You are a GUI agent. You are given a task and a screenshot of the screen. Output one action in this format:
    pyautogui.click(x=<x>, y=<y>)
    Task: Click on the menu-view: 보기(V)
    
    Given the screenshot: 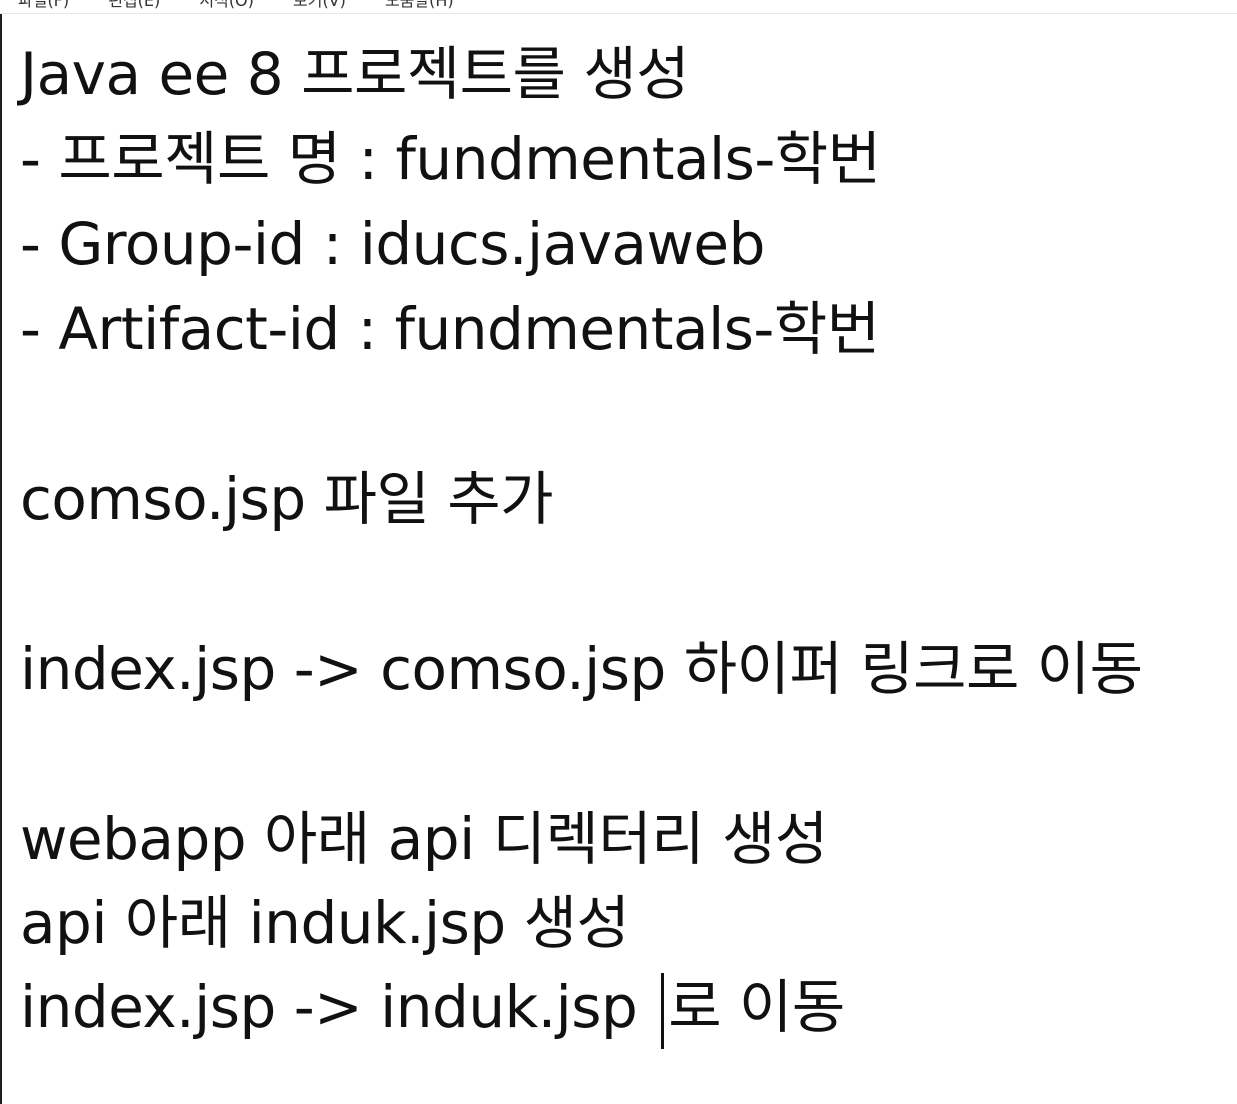 What is the action you would take?
    pyautogui.click(x=319, y=5)
    